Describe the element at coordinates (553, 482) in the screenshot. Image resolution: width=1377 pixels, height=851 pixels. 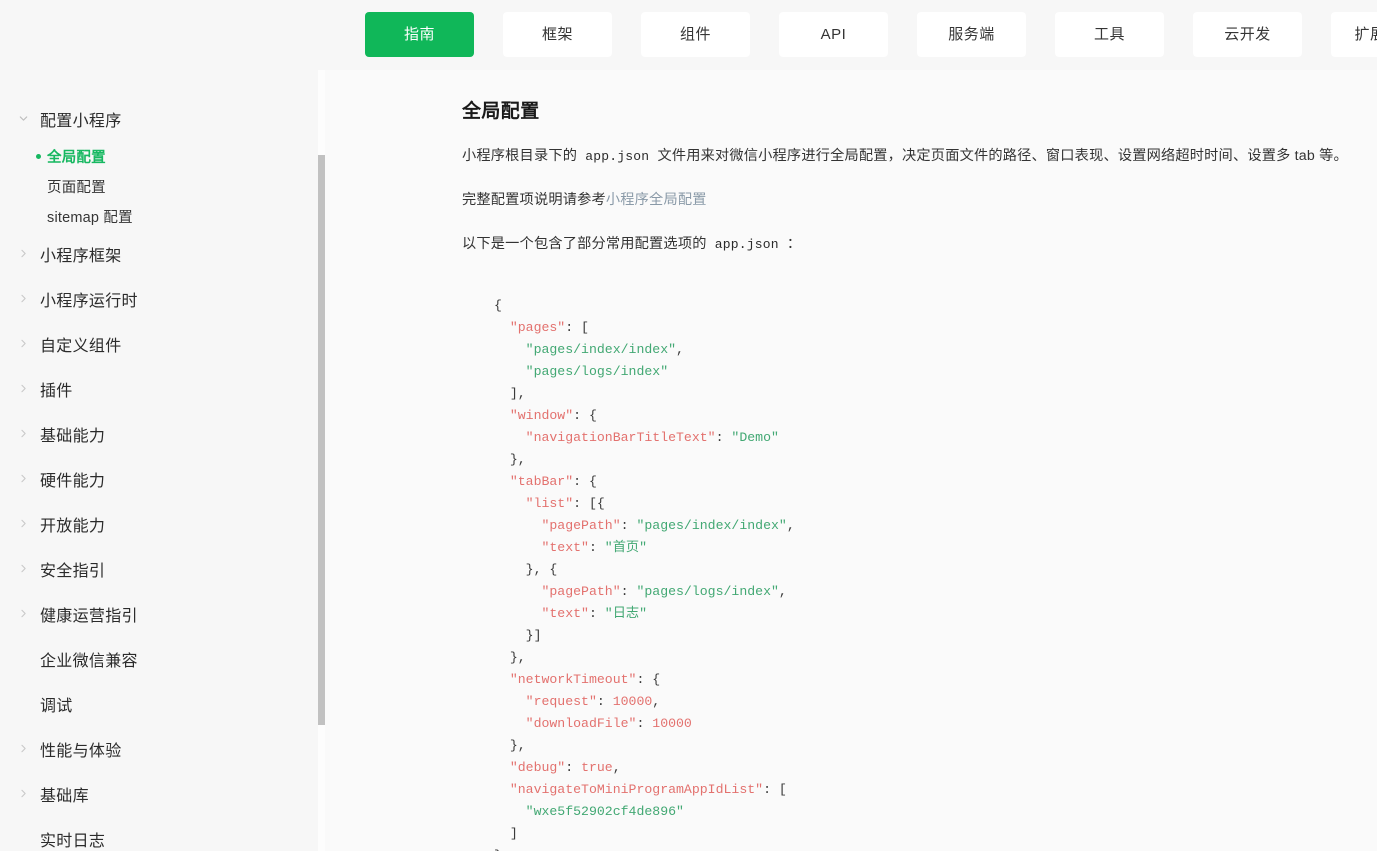
I see `code-line: "tabBar": {` at that location.